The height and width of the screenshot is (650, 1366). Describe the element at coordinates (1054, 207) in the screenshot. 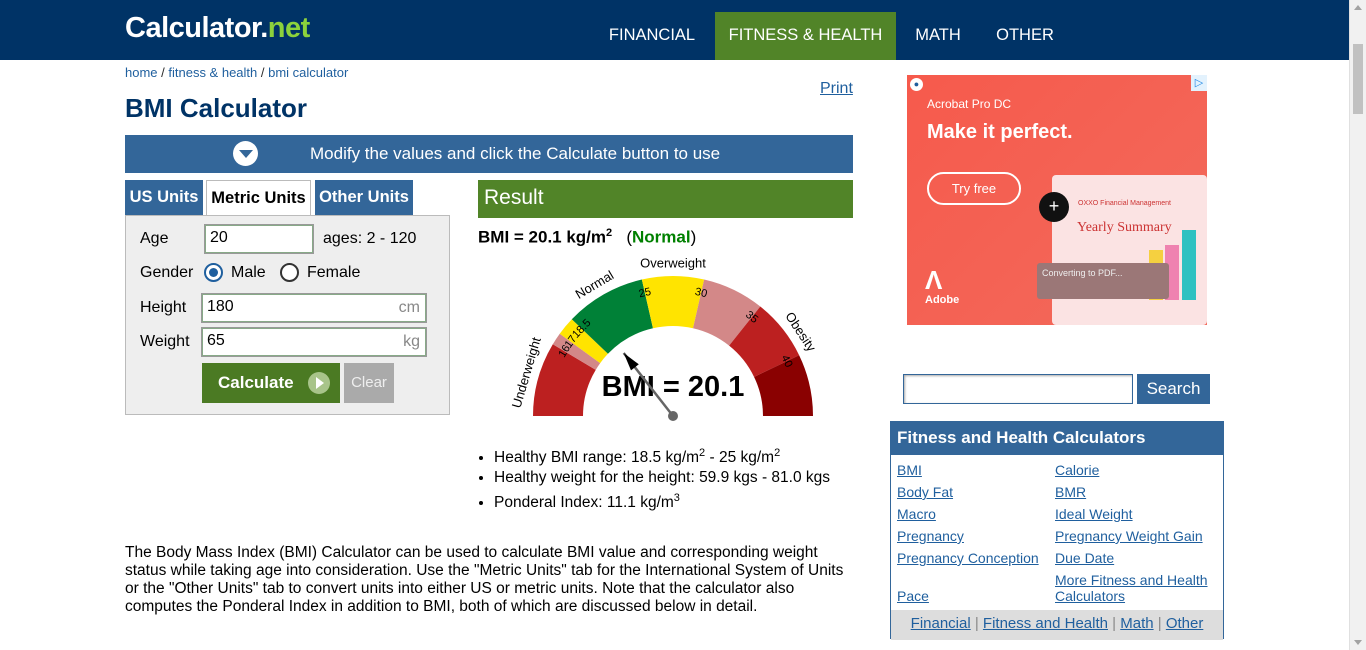

I see `plus-icon: +` at that location.